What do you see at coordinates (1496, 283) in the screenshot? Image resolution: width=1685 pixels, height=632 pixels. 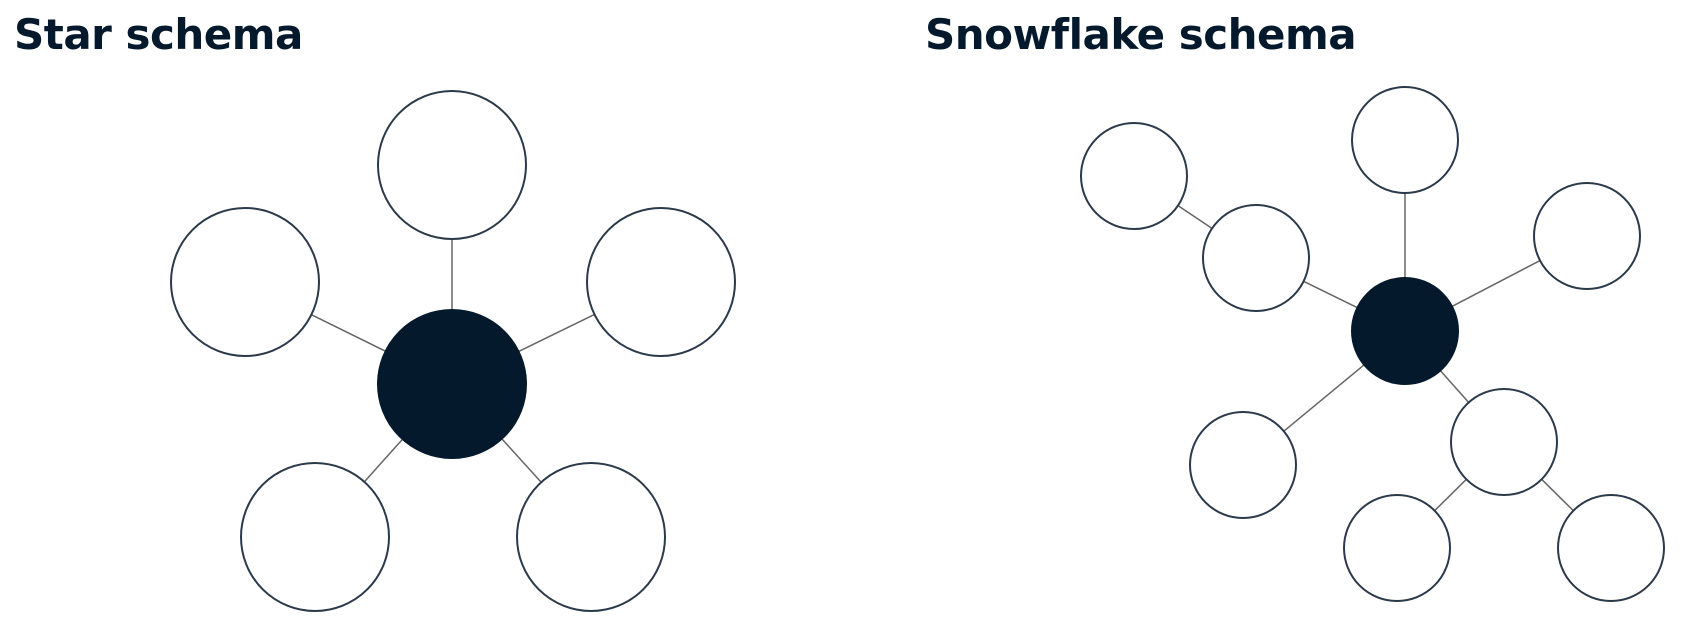 I see `snowflake-edge-fact-to-dim-right` at bounding box center [1496, 283].